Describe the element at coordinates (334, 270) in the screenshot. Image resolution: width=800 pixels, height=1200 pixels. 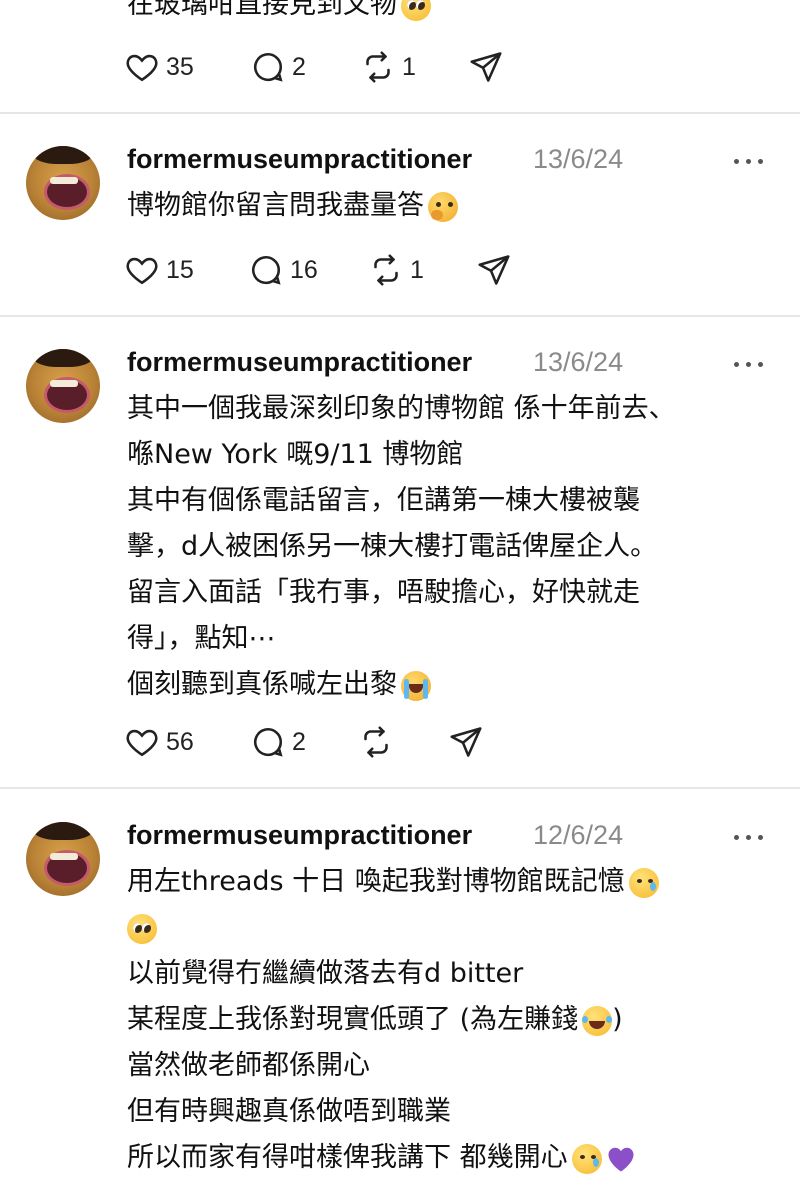
I see `post-actions: 15 16 1` at that location.